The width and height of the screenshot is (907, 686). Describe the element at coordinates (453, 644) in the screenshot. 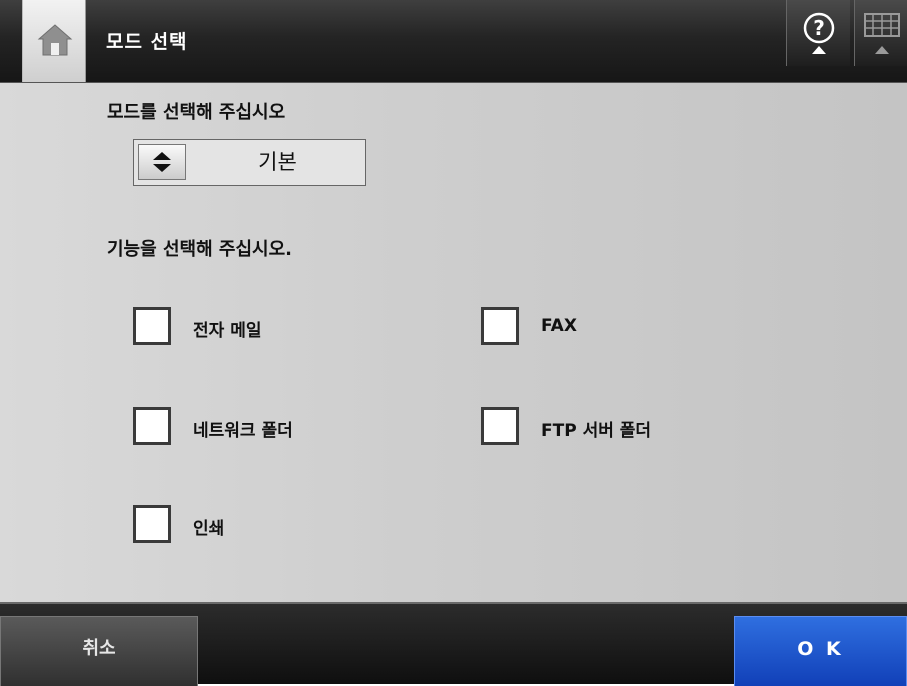

I see `footer-bar: 취소 O K` at that location.